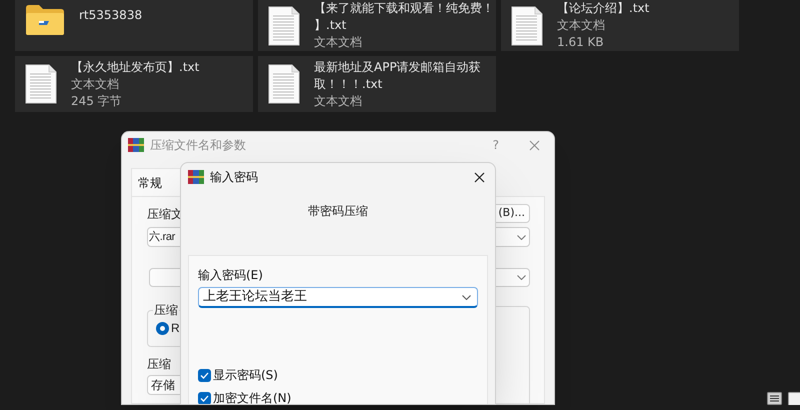 The height and width of the screenshot is (410, 800). I want to click on radio-label: R, so click(175, 328).